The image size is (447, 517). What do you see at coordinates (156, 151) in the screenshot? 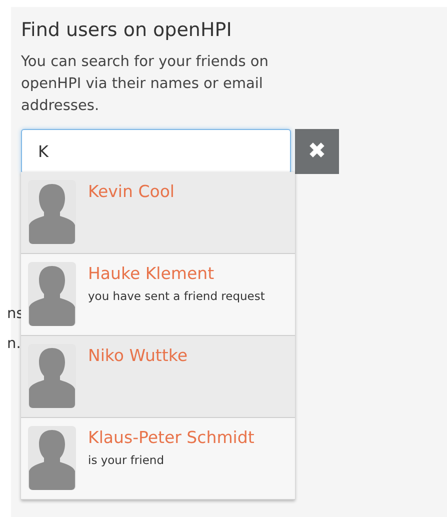
I see `search-field: K` at bounding box center [156, 151].